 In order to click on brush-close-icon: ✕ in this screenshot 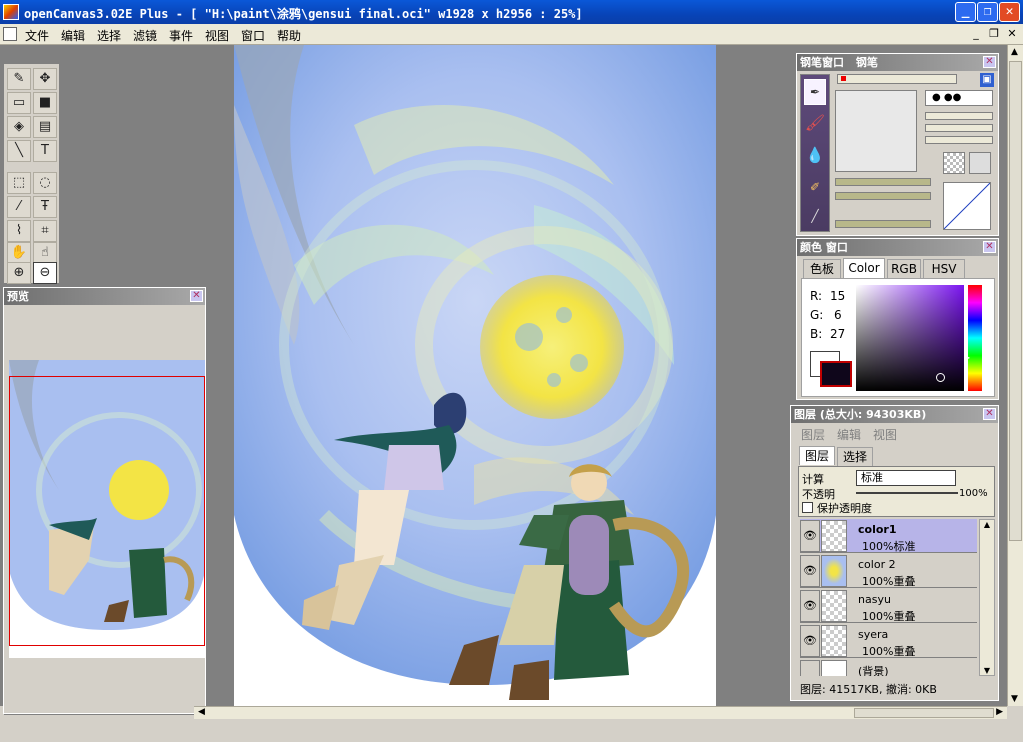, I will do `click(989, 62)`.